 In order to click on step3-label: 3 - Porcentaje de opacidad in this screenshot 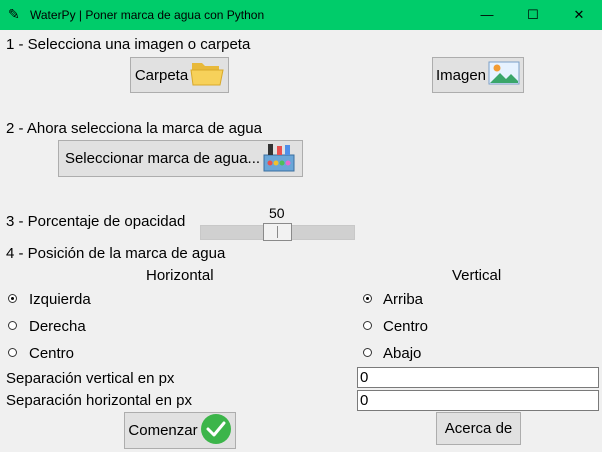, I will do `click(96, 221)`.